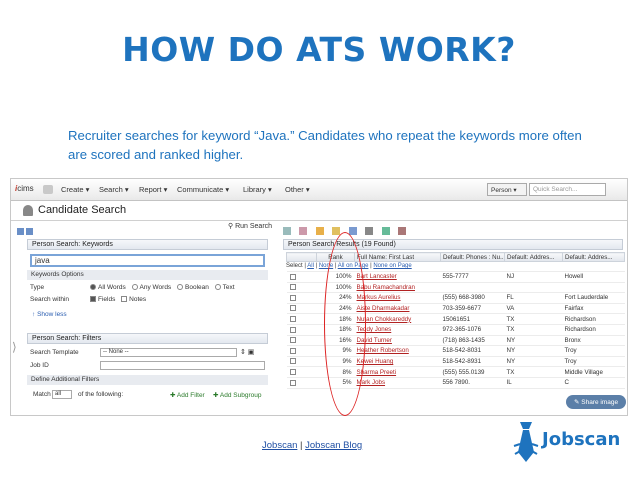  I want to click on row-phone: 518-542-8031, so click(472, 351).